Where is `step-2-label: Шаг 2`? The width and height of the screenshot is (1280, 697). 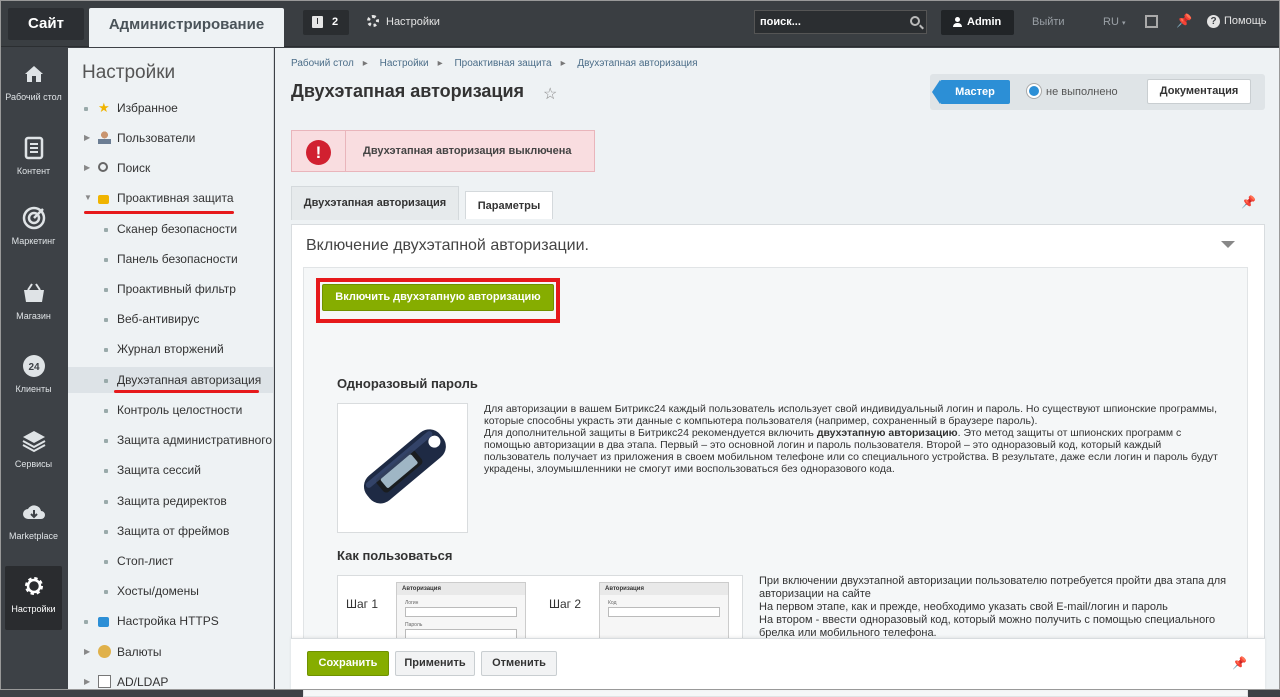
step-2-label: Шаг 2 is located at coordinates (565, 604).